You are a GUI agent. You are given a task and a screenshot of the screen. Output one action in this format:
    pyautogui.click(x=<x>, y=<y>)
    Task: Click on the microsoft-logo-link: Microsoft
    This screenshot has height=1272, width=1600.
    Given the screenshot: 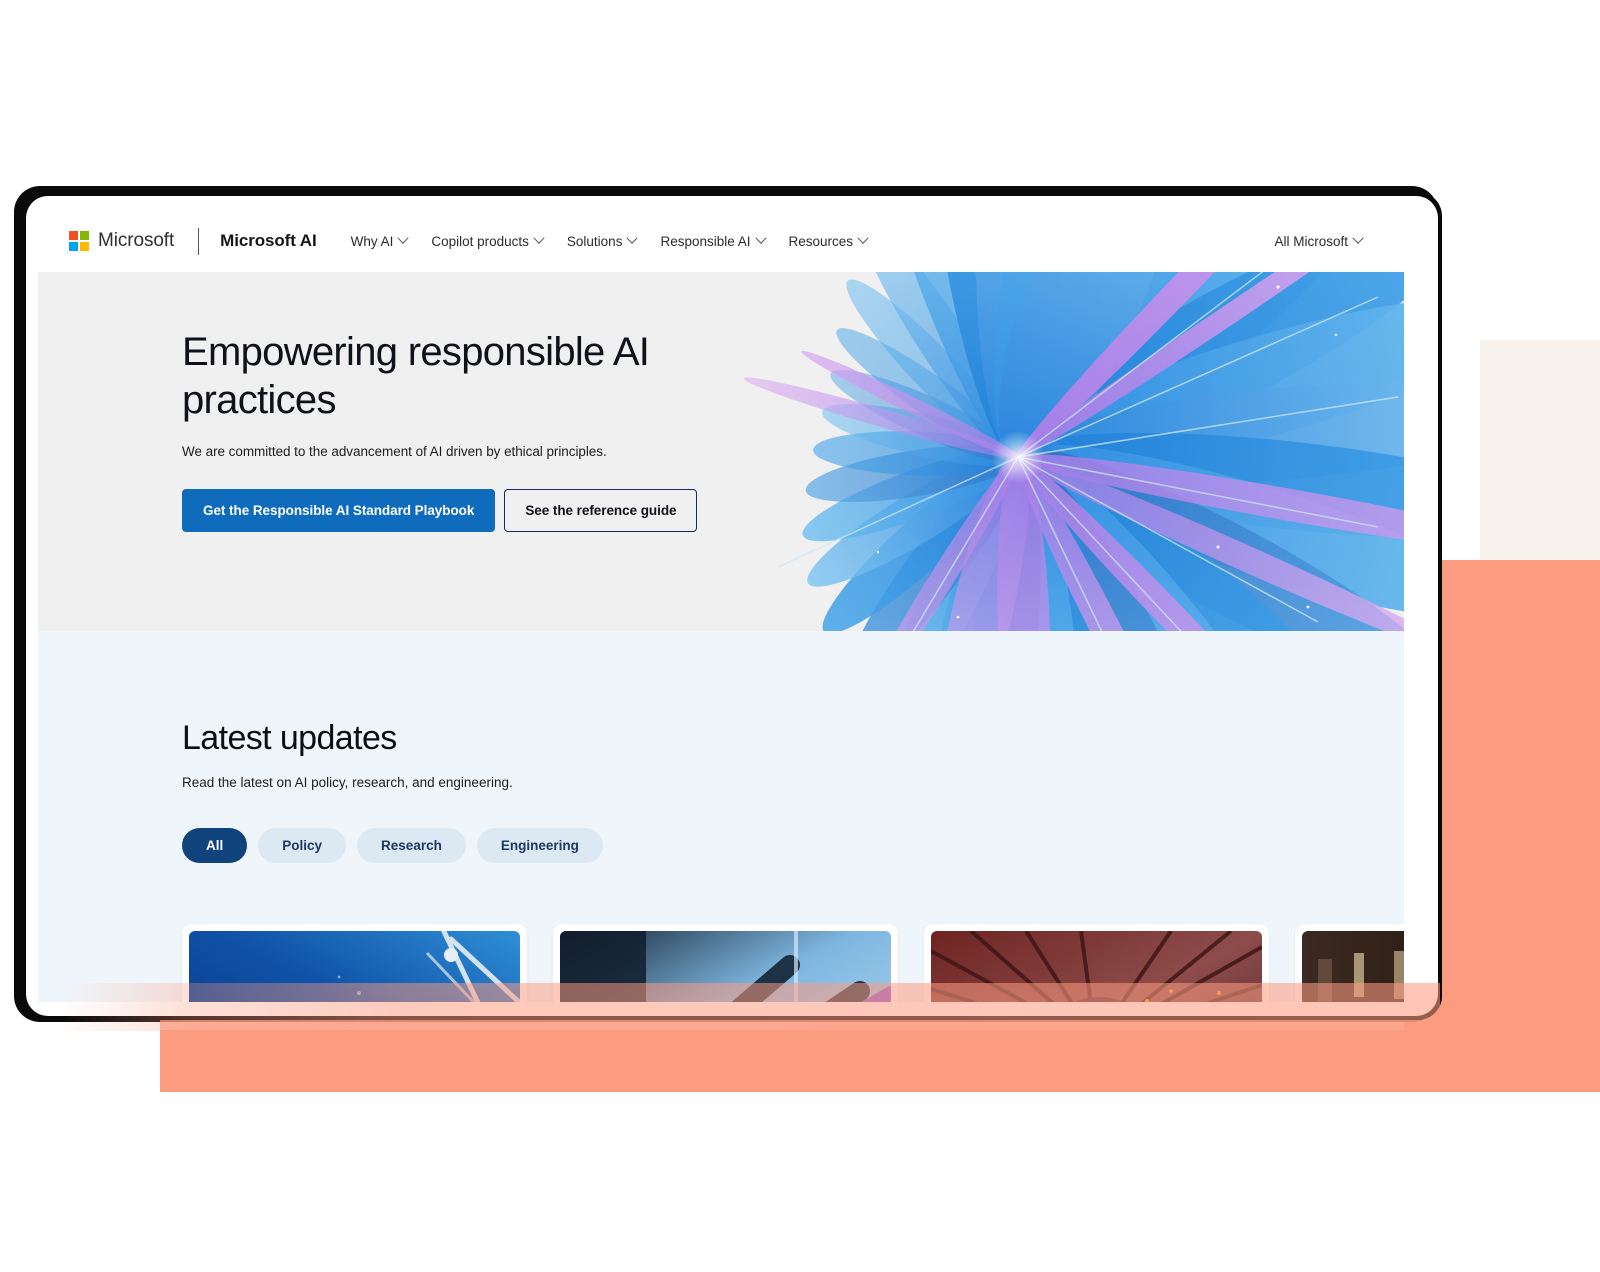 What is the action you would take?
    pyautogui.click(x=121, y=241)
    